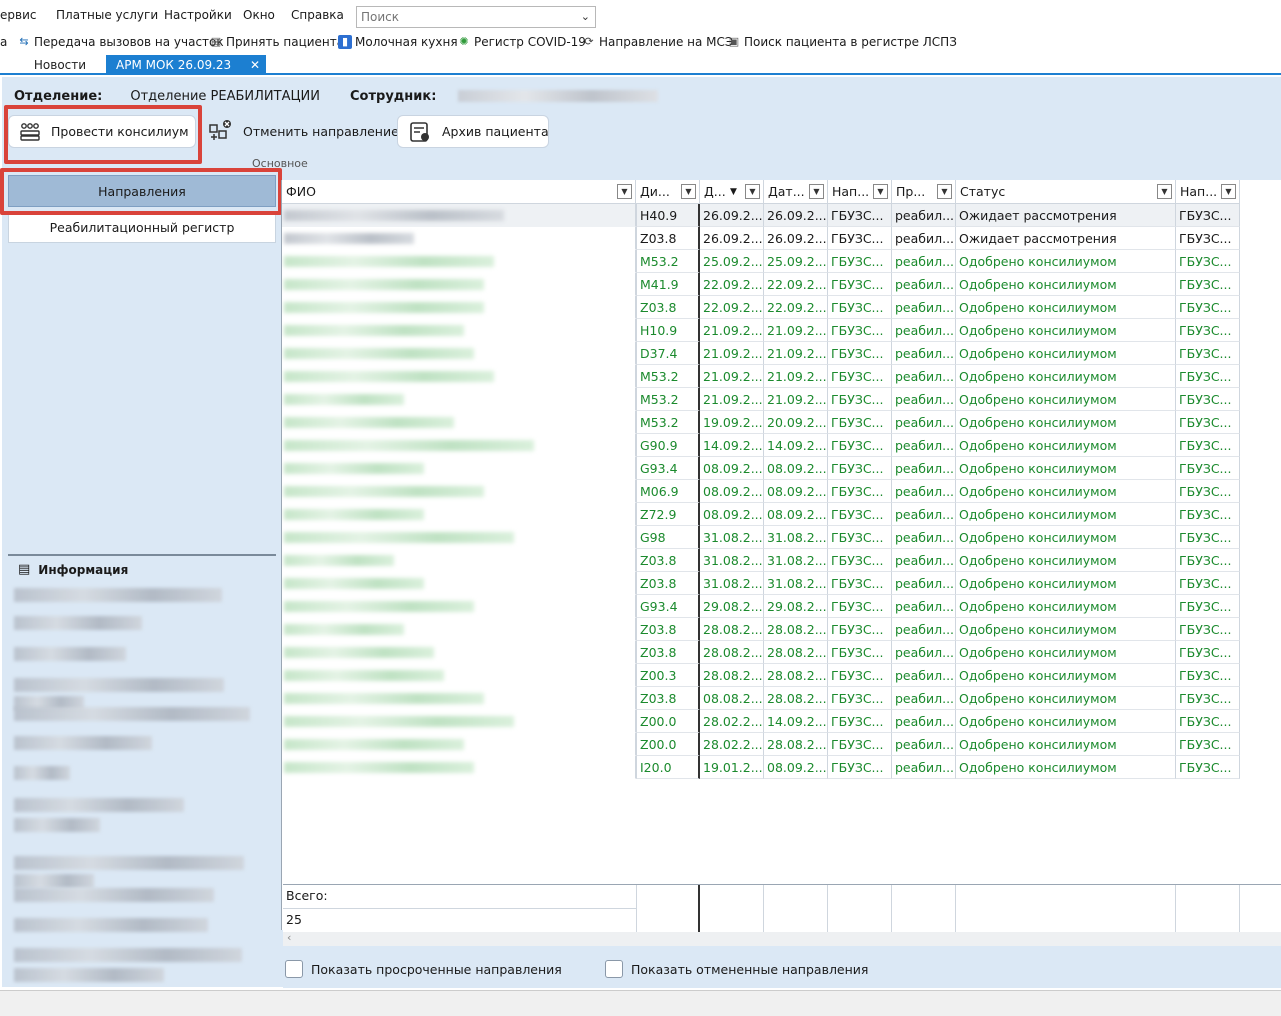 The height and width of the screenshot is (1016, 1281). What do you see at coordinates (198, 15) in the screenshot?
I see `menu-settings: Настройки` at bounding box center [198, 15].